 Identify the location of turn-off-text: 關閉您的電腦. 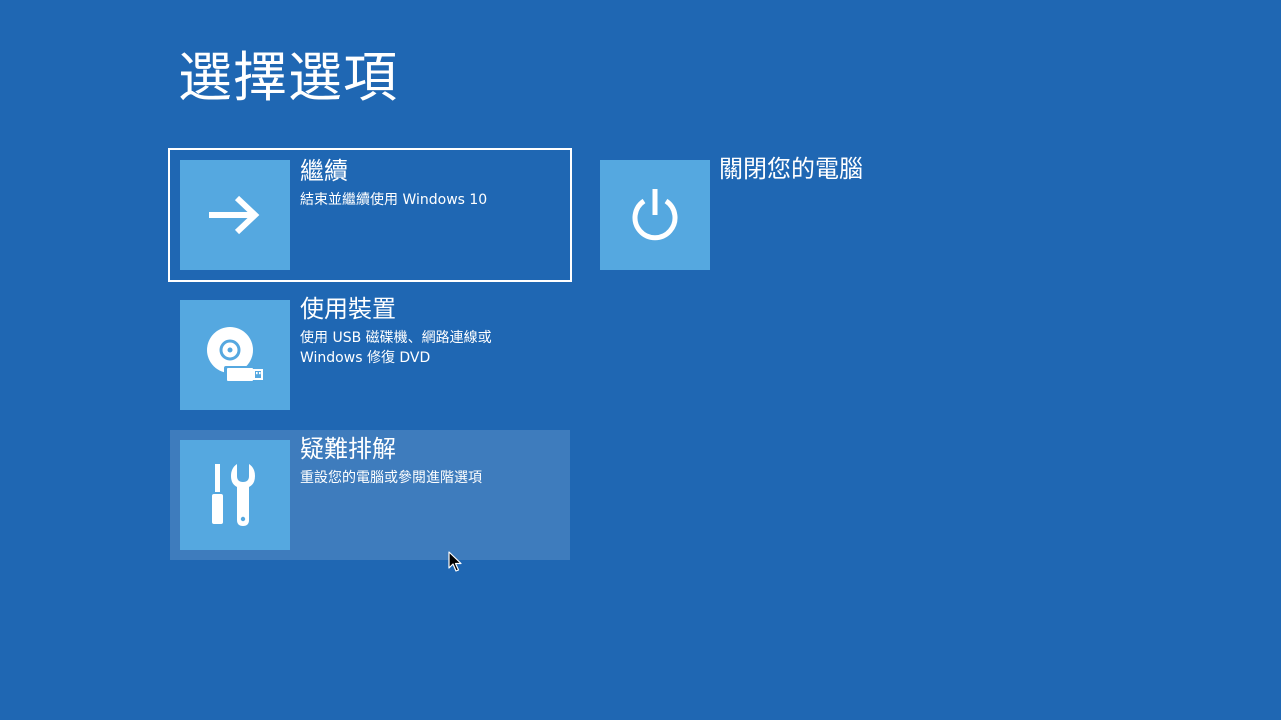
(791, 169).